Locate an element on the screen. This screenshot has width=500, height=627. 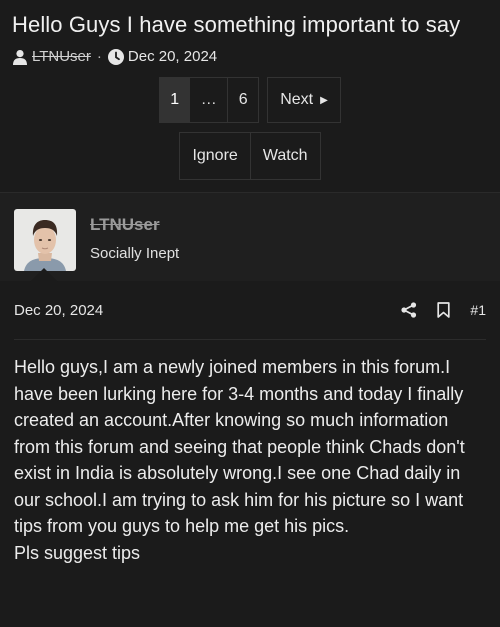
thread-actions: Ignore Watch is located at coordinates (250, 156).